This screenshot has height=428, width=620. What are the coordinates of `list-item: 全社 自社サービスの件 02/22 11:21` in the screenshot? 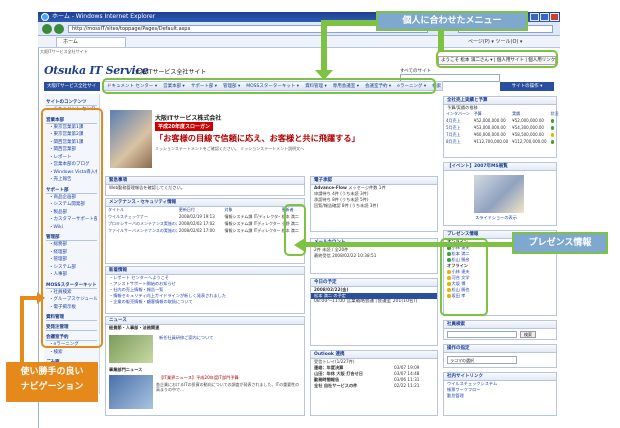 It's located at (374, 386).